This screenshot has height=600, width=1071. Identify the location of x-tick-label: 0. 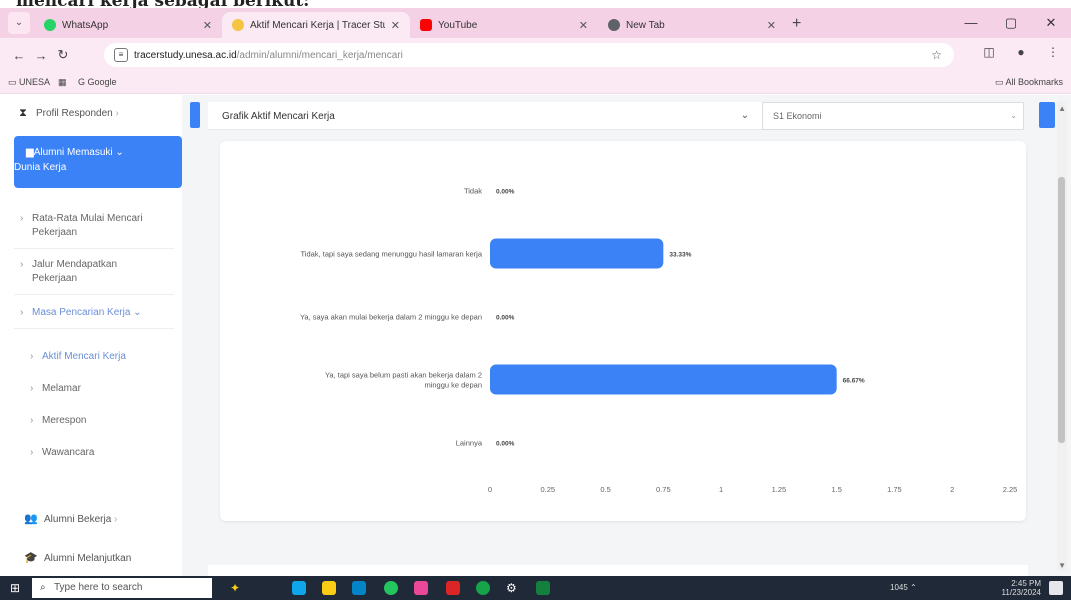
(490, 489).